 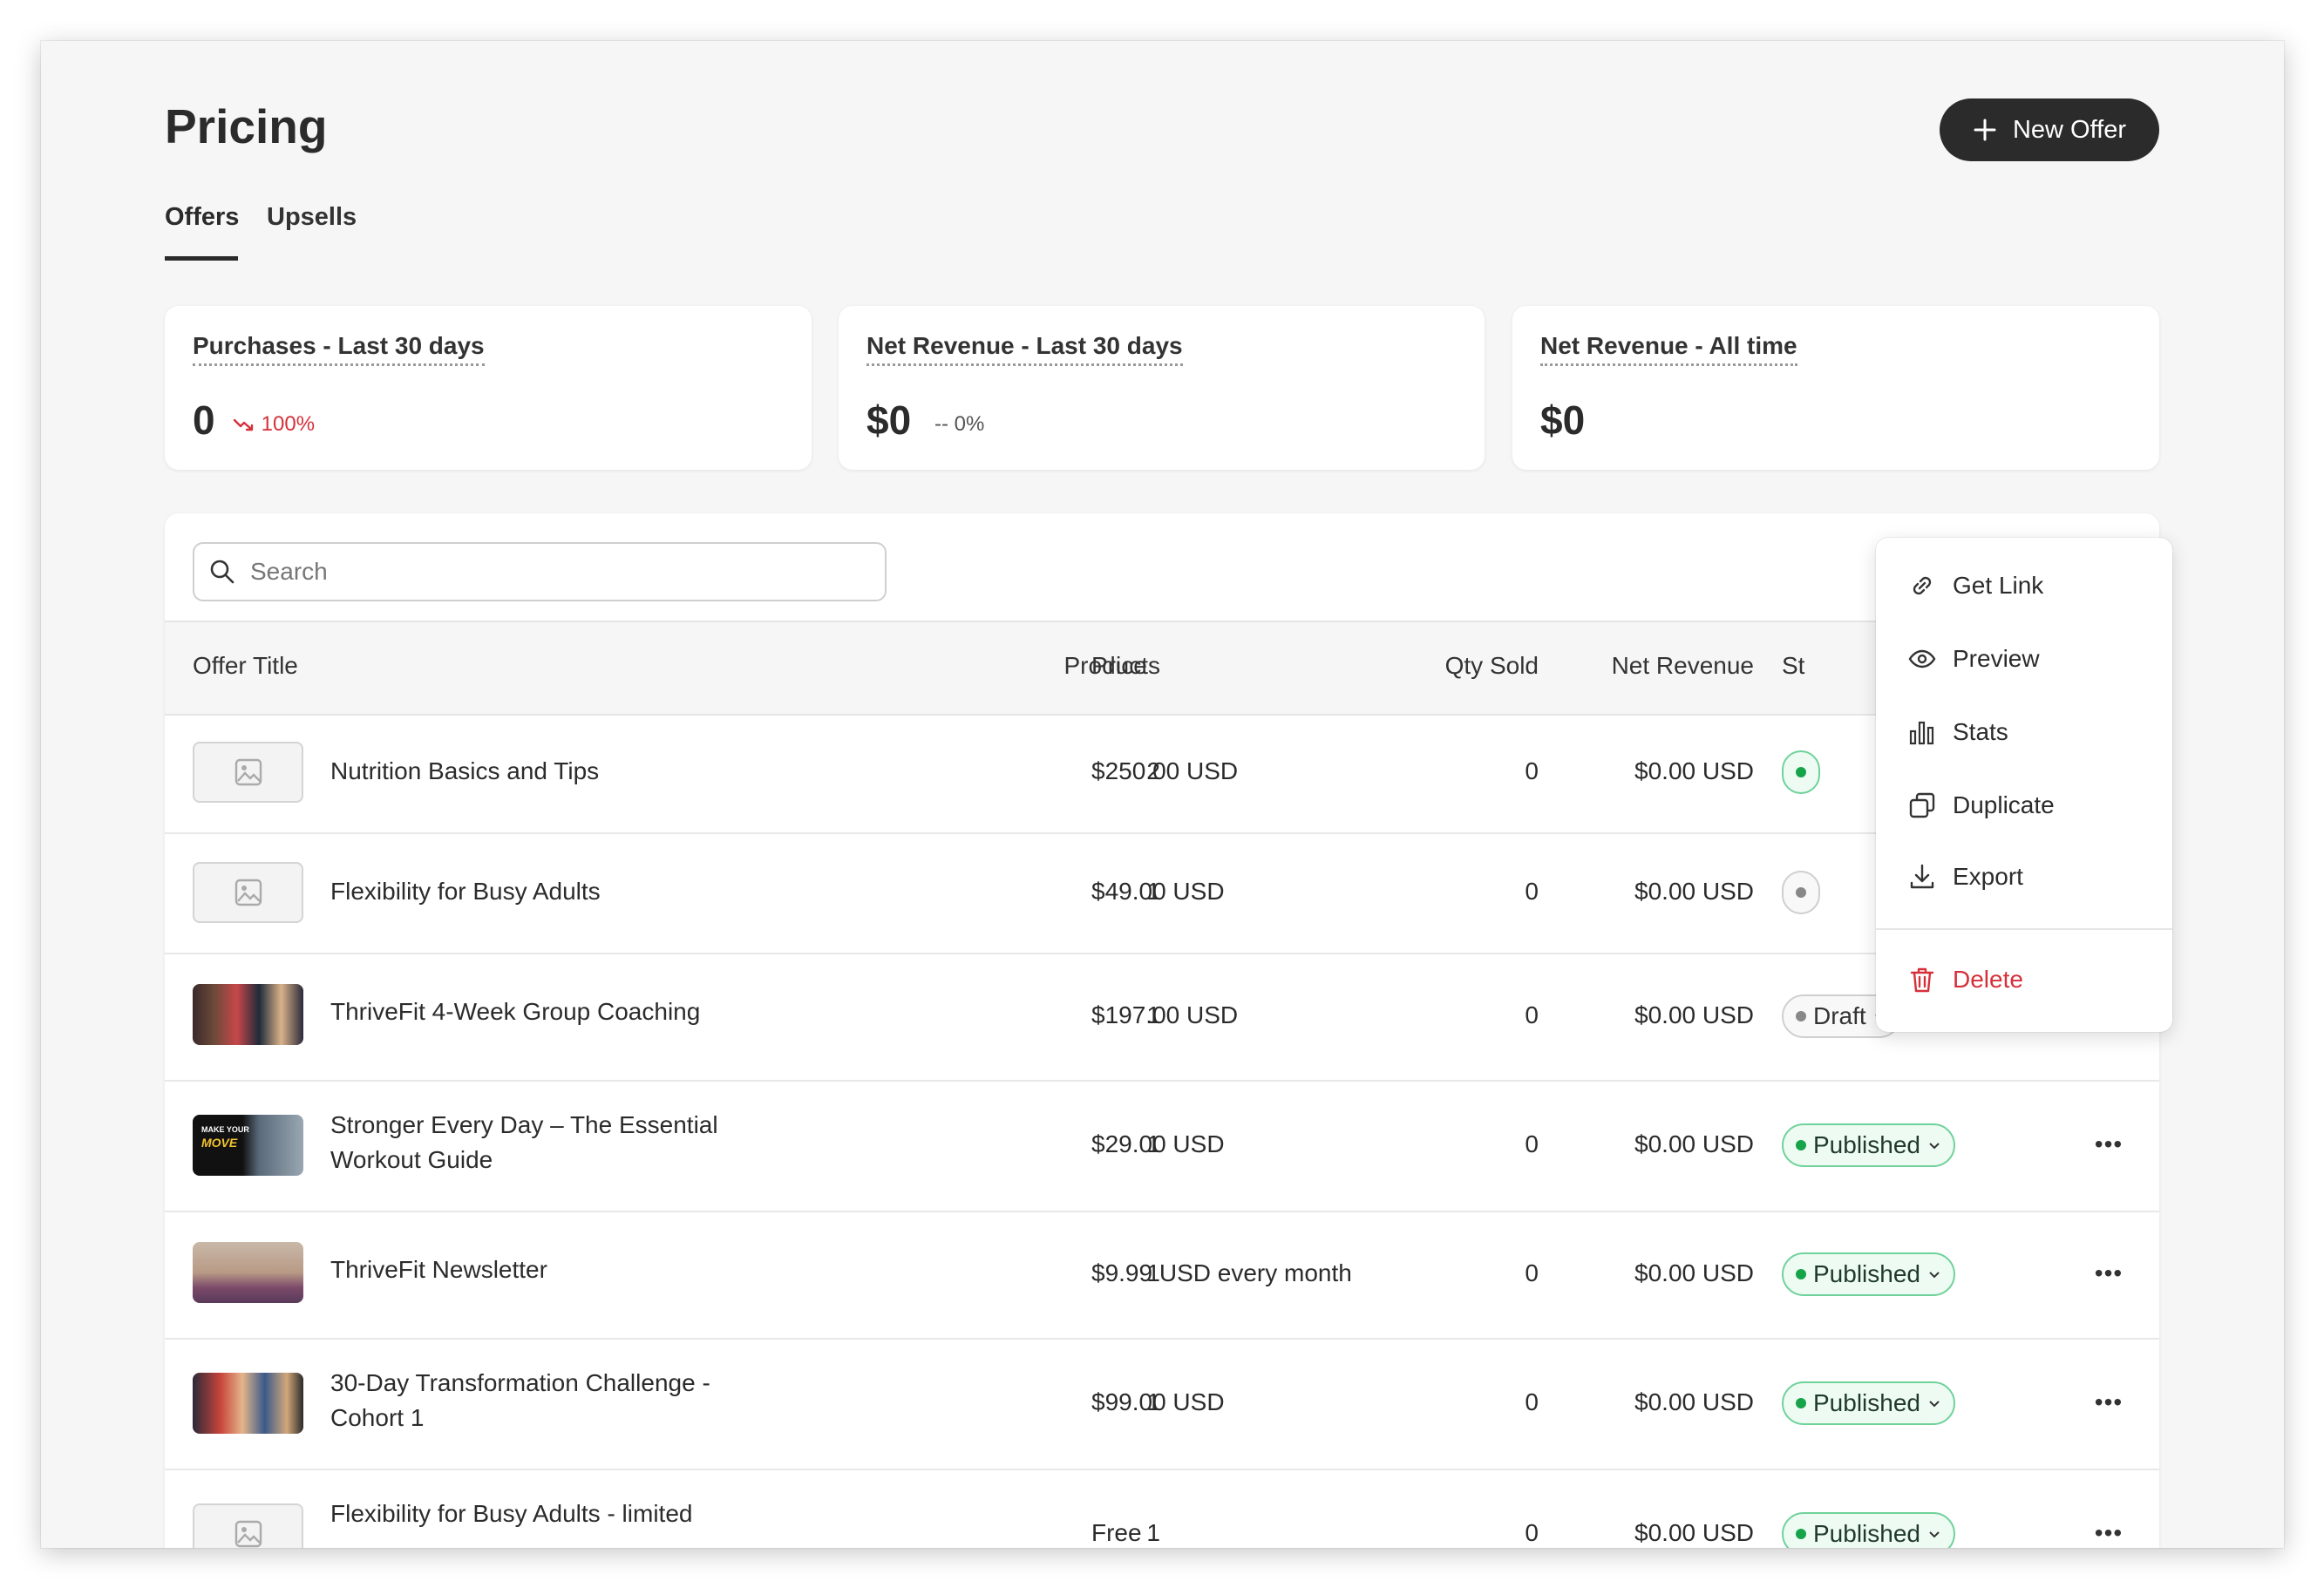 I want to click on offer-title-line1: Stronger Every Day – The Essential, so click(x=524, y=1125).